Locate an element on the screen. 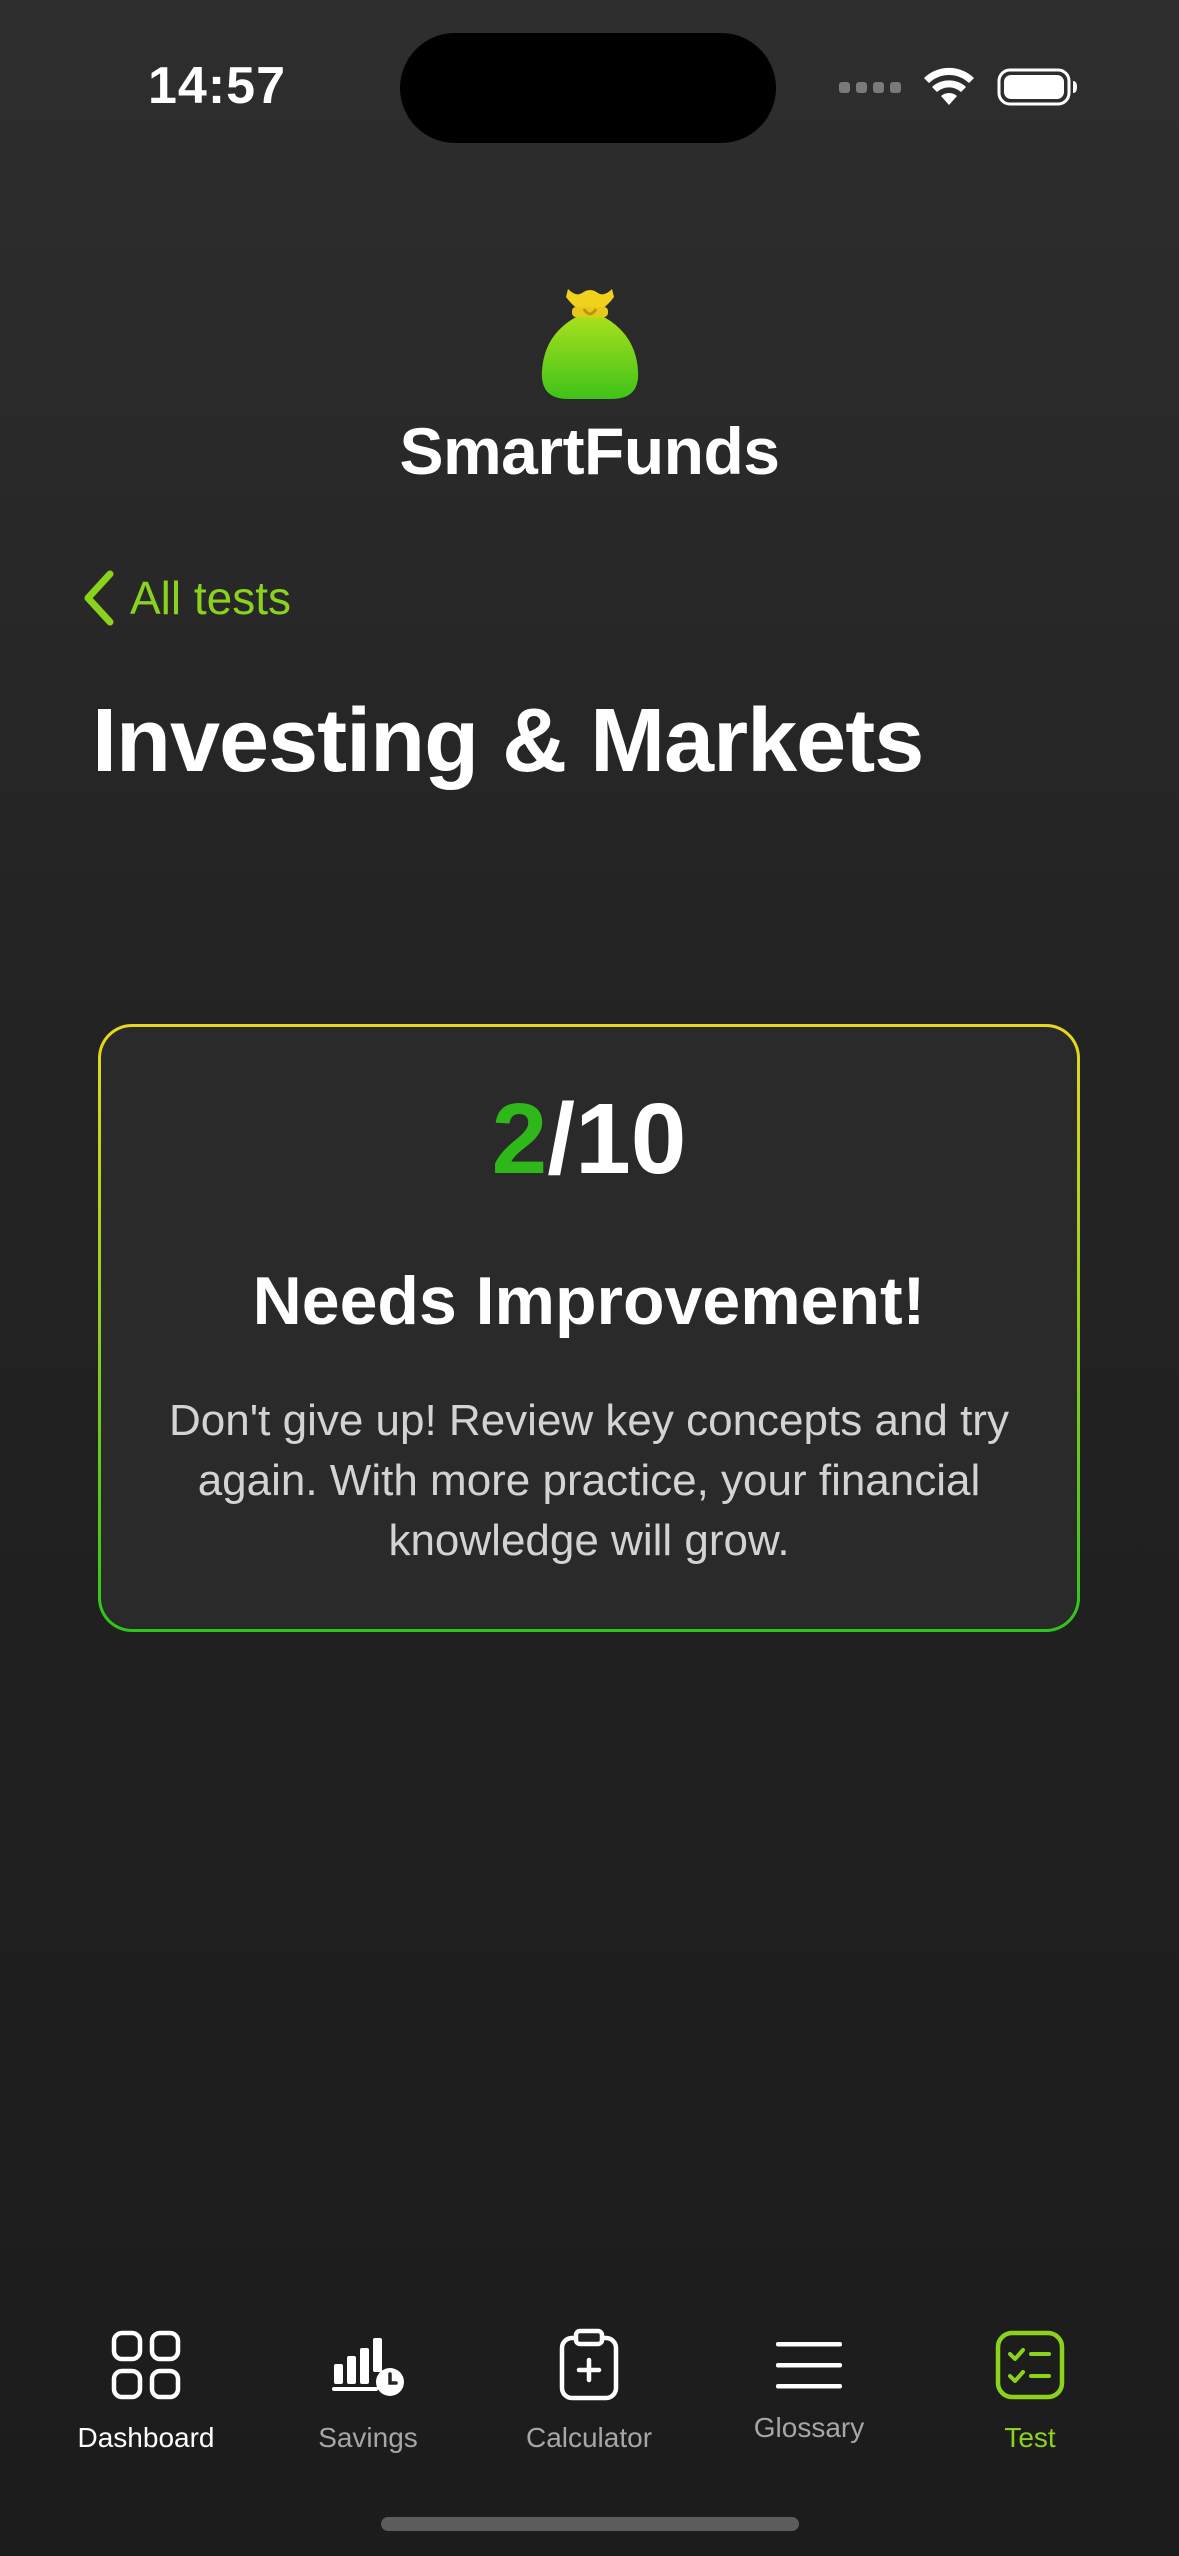  app-logo: SmartFunds is located at coordinates (589, 387).